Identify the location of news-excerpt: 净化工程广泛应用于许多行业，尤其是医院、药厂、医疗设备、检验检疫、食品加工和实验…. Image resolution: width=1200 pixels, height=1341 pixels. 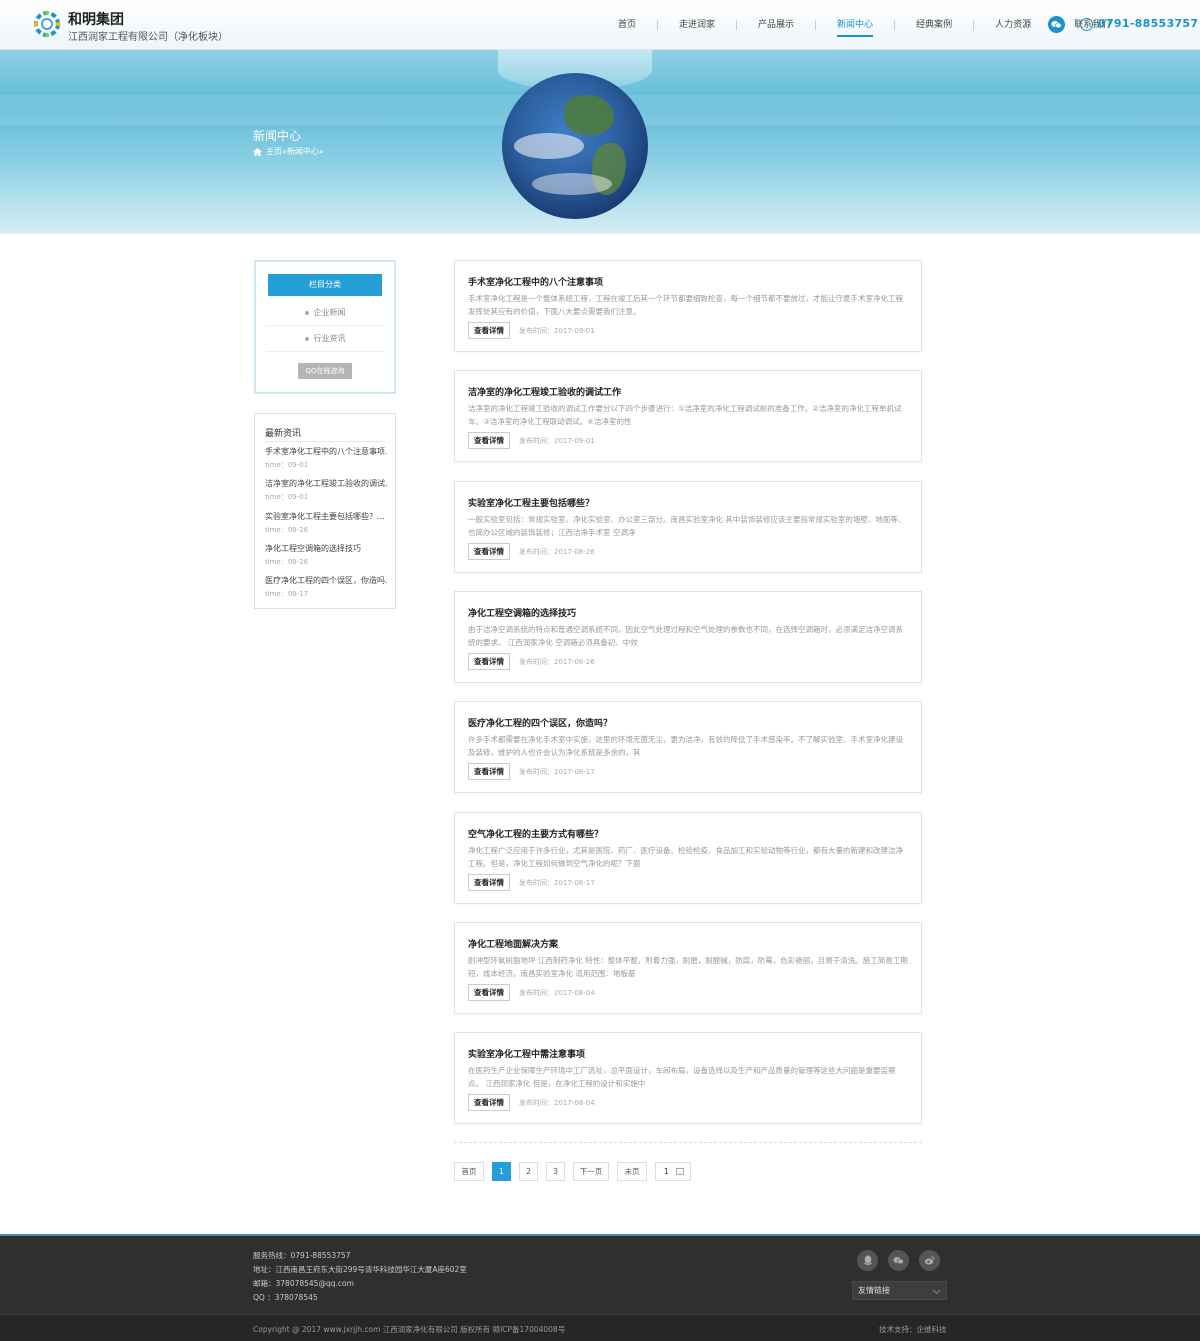
(685, 857).